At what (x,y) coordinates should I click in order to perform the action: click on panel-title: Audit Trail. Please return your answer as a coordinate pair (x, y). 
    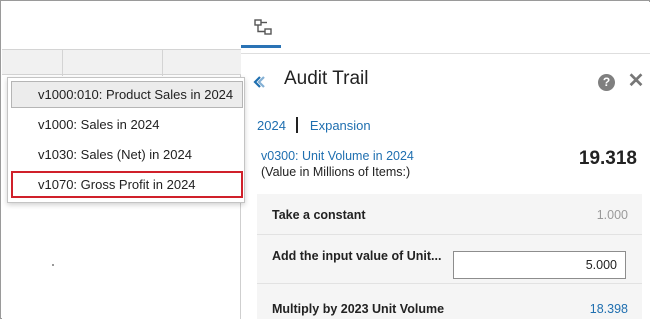
    Looking at the image, I should click on (326, 78).